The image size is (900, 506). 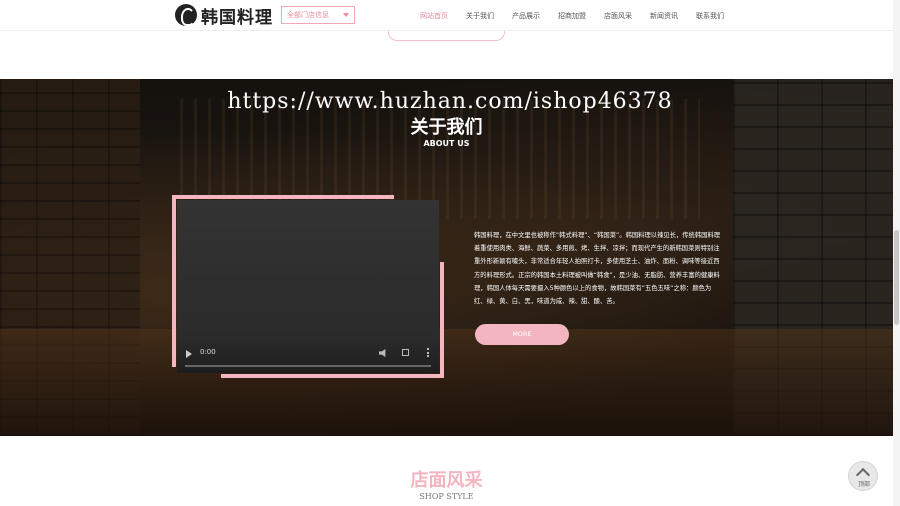 I want to click on nav-item-products: 产品展示, so click(x=526, y=16).